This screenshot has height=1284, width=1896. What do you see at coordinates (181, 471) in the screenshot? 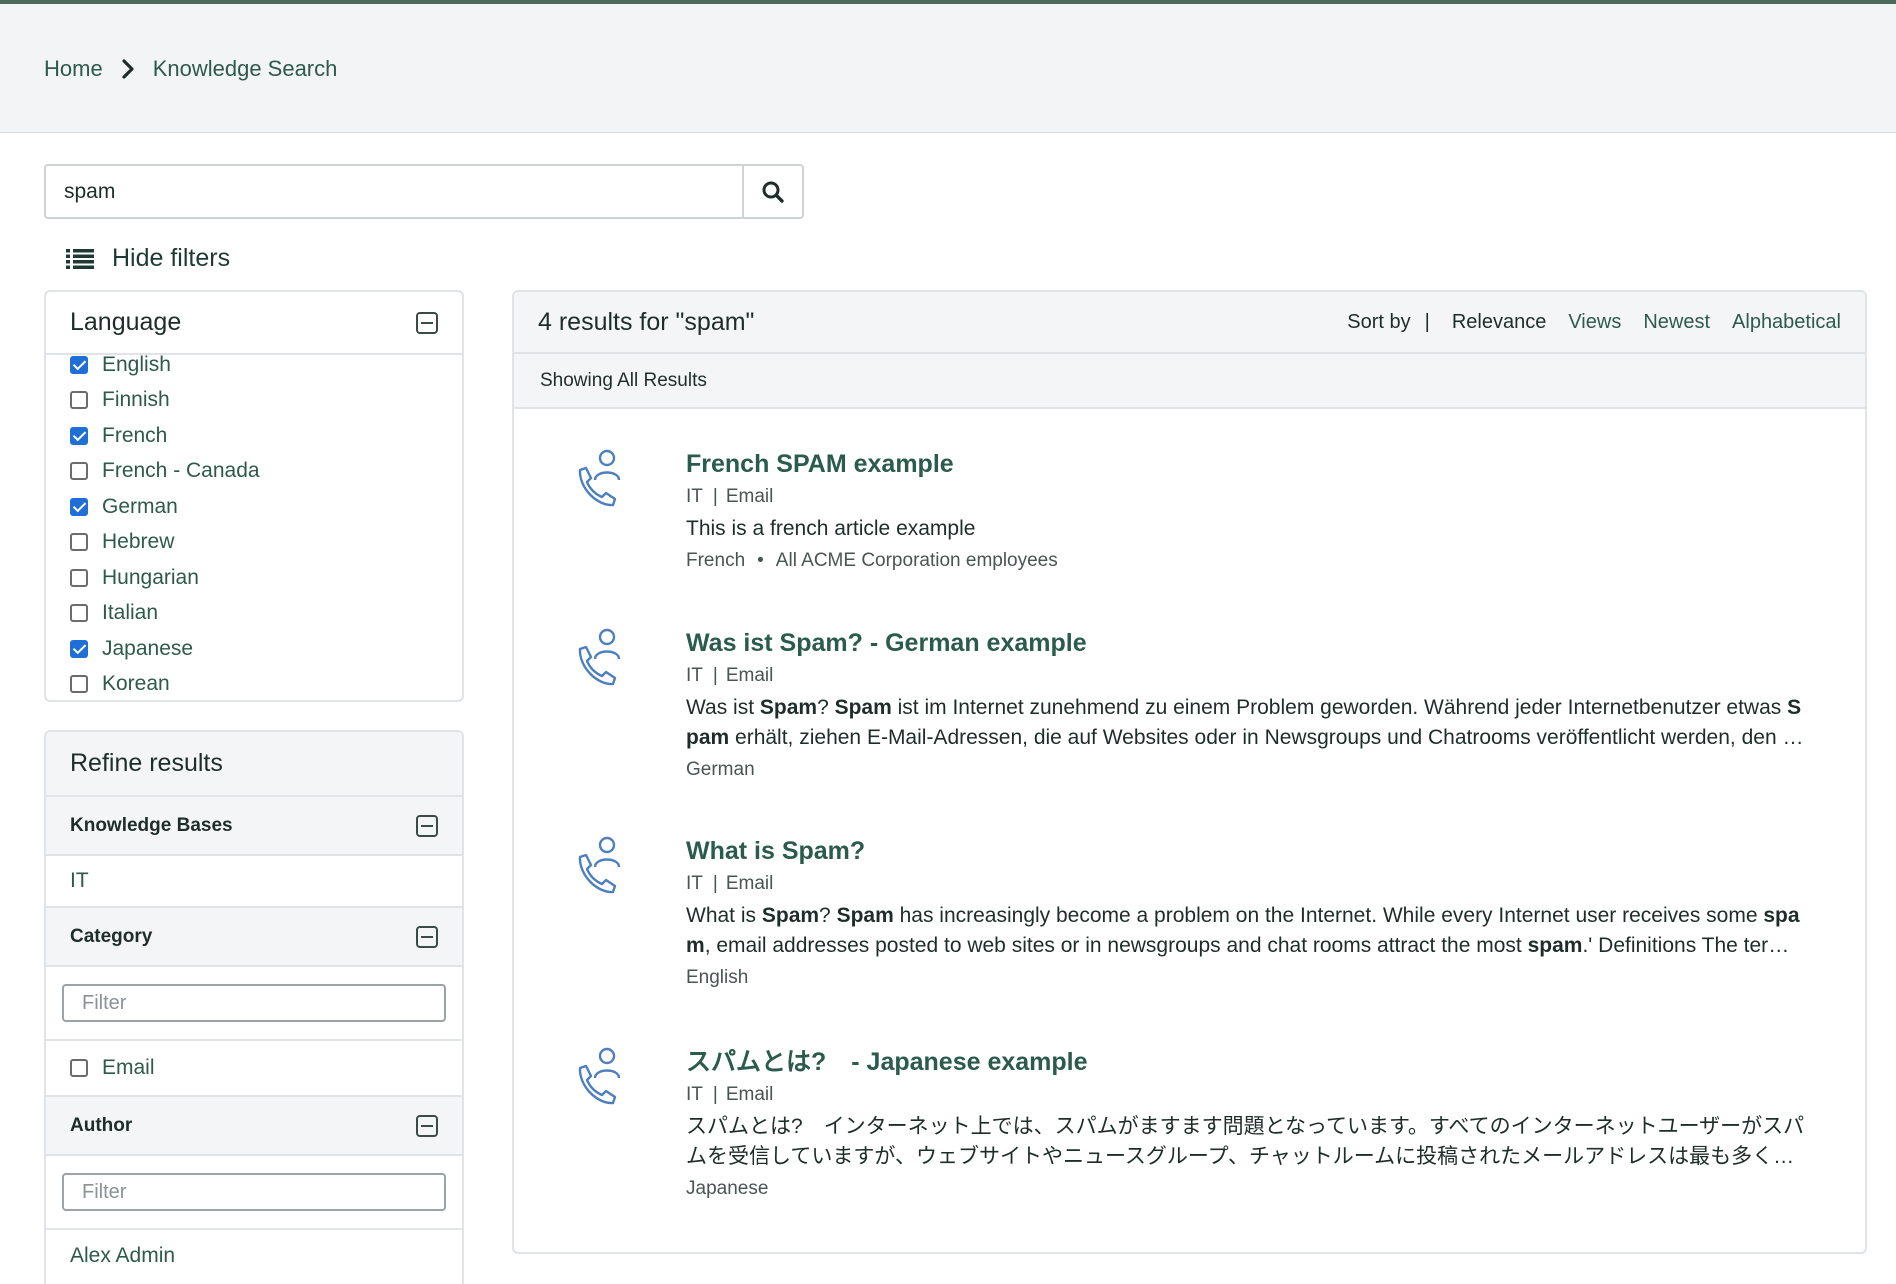
I see `language-option-label: French - Canada` at bounding box center [181, 471].